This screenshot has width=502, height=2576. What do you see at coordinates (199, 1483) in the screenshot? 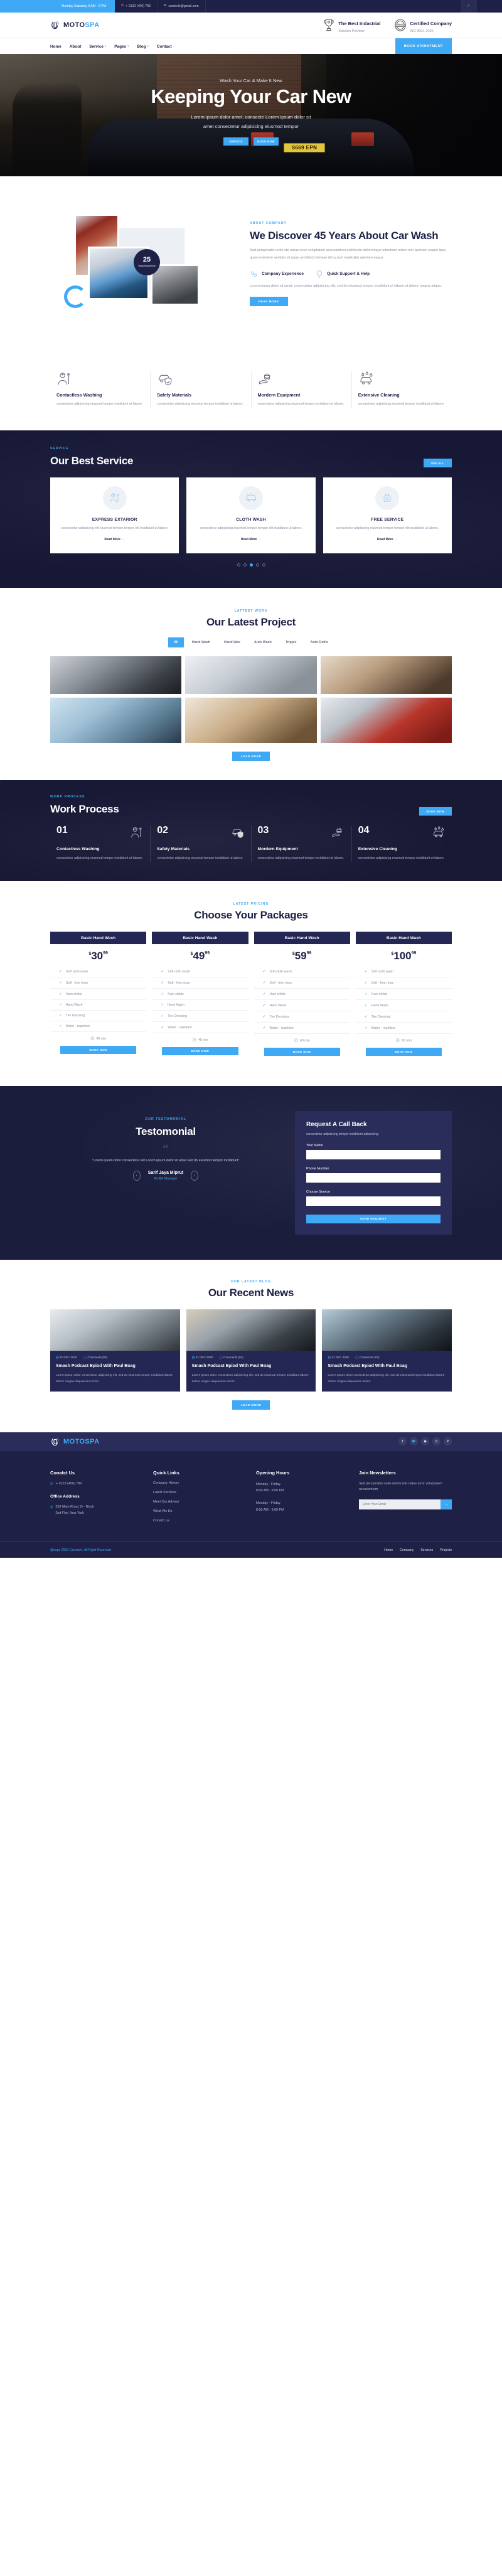
I see `footer-quick-link: Company History` at bounding box center [199, 1483].